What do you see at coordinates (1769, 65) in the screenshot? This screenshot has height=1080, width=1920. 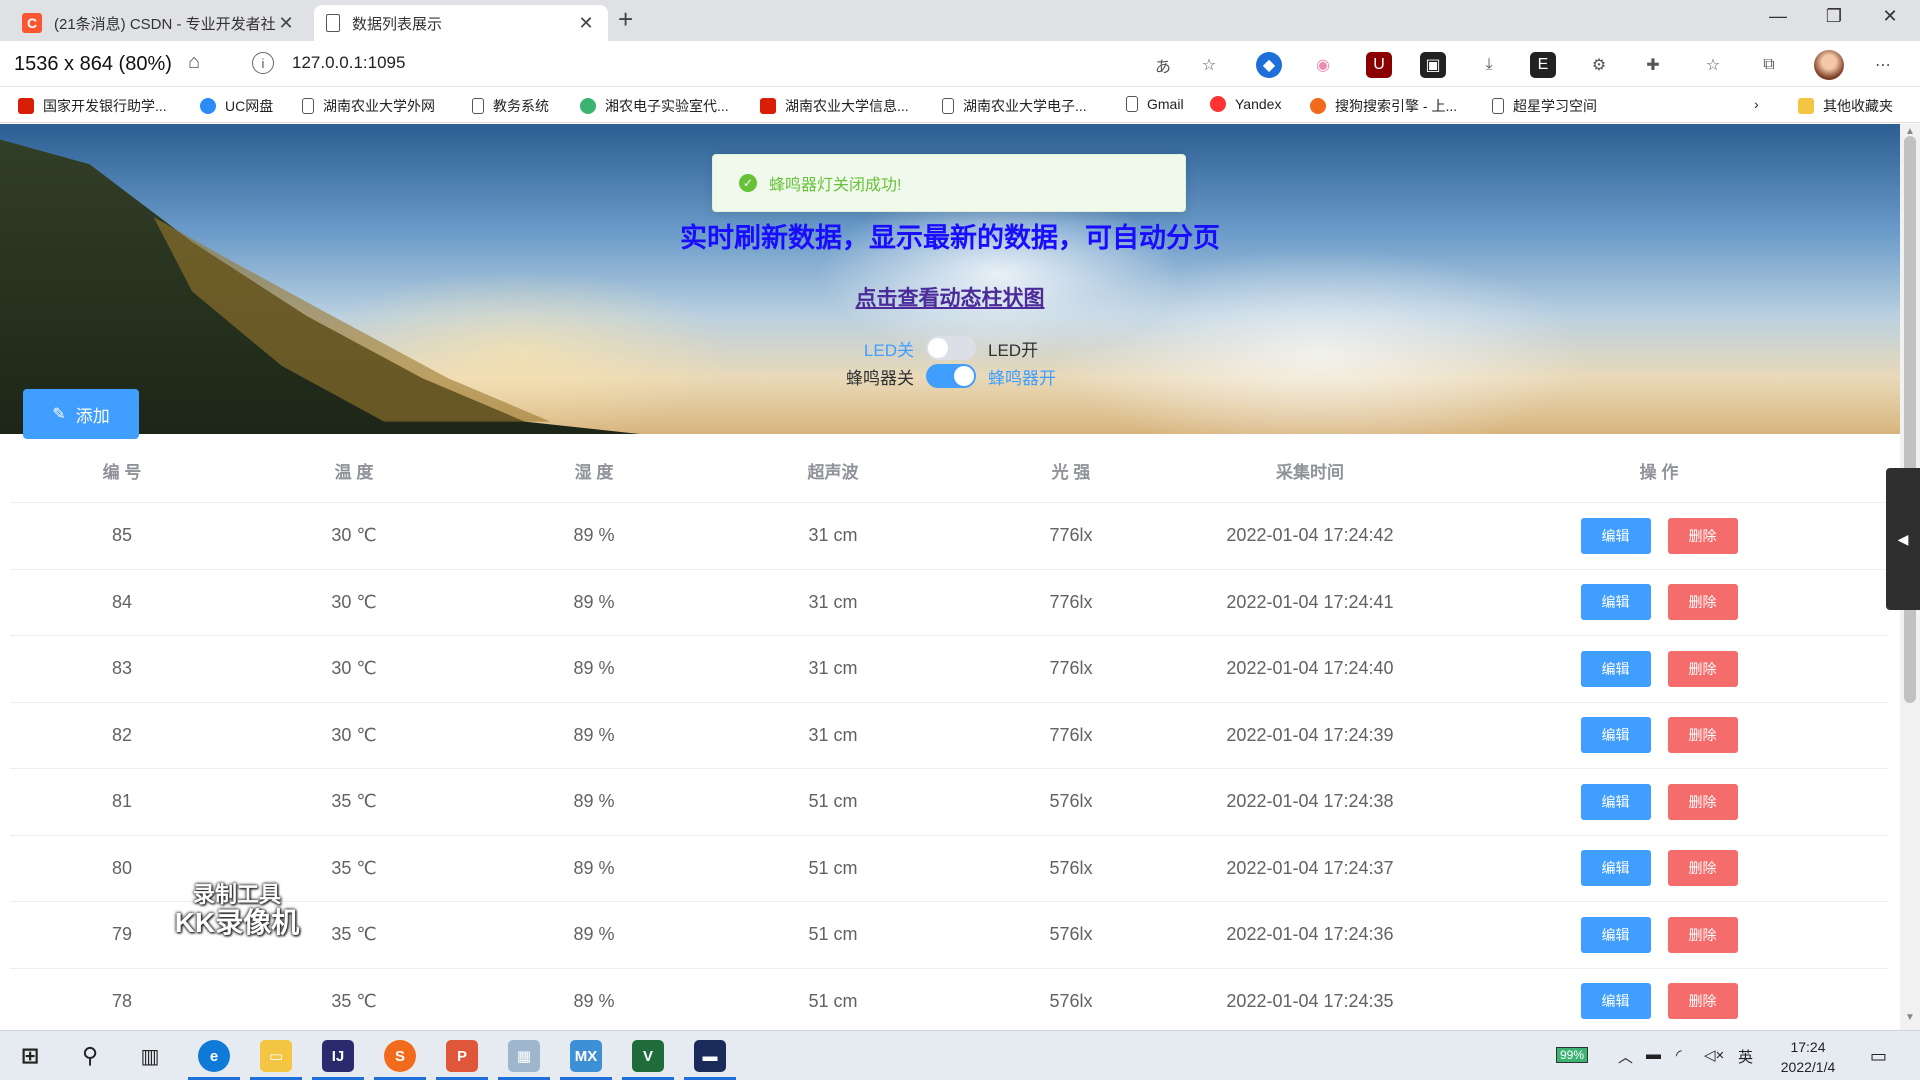 I see `collections-icon: ⧉` at bounding box center [1769, 65].